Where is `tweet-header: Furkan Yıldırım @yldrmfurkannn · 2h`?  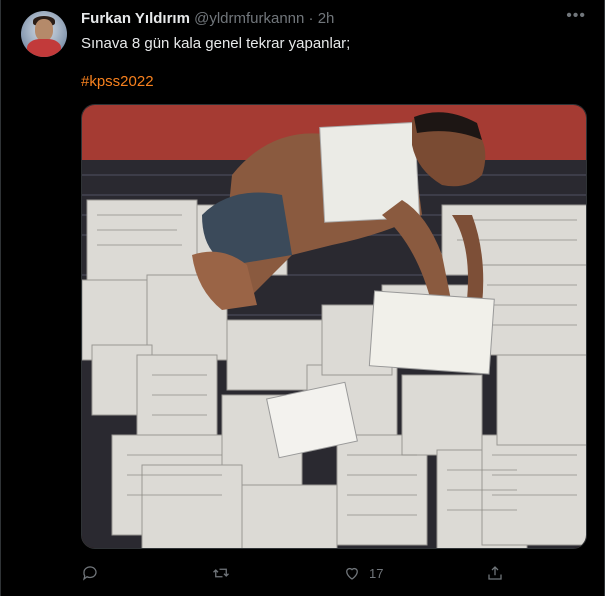 tweet-header: Furkan Yıldırım @yldrmfurkannn · 2h is located at coordinates (332, 20).